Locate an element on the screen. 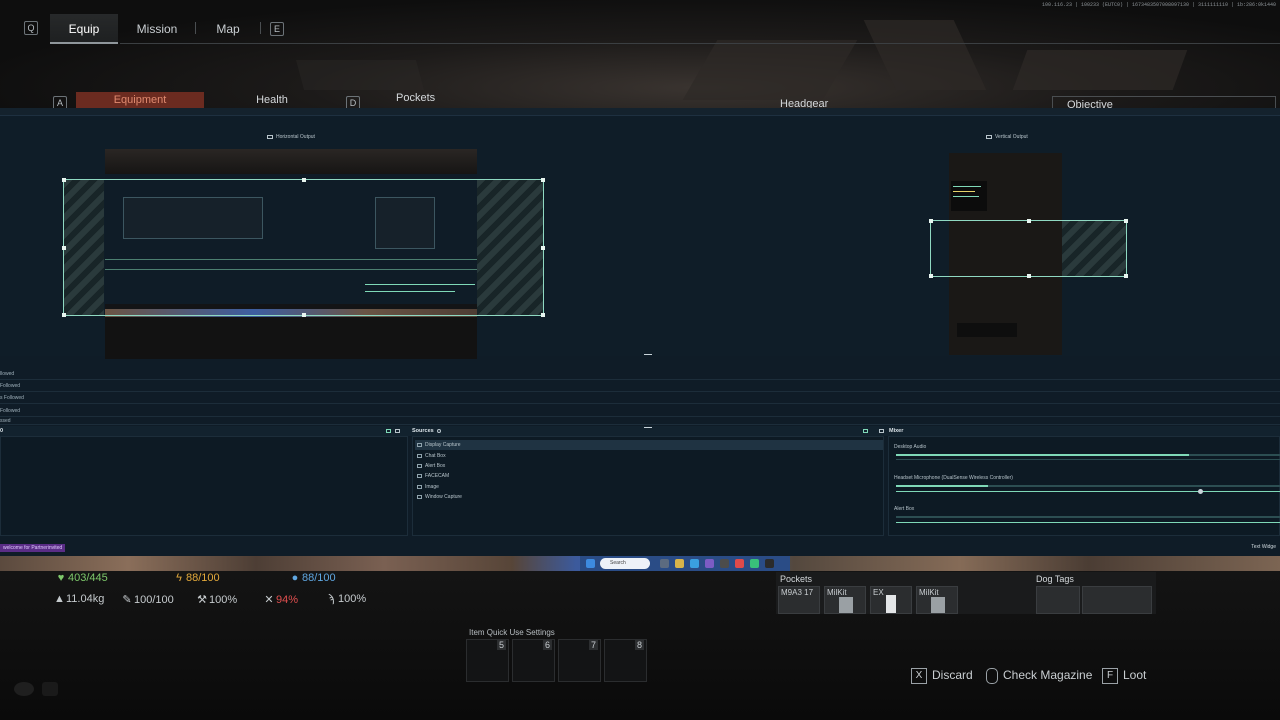  quick-slot-number: 7 is located at coordinates (593, 645).